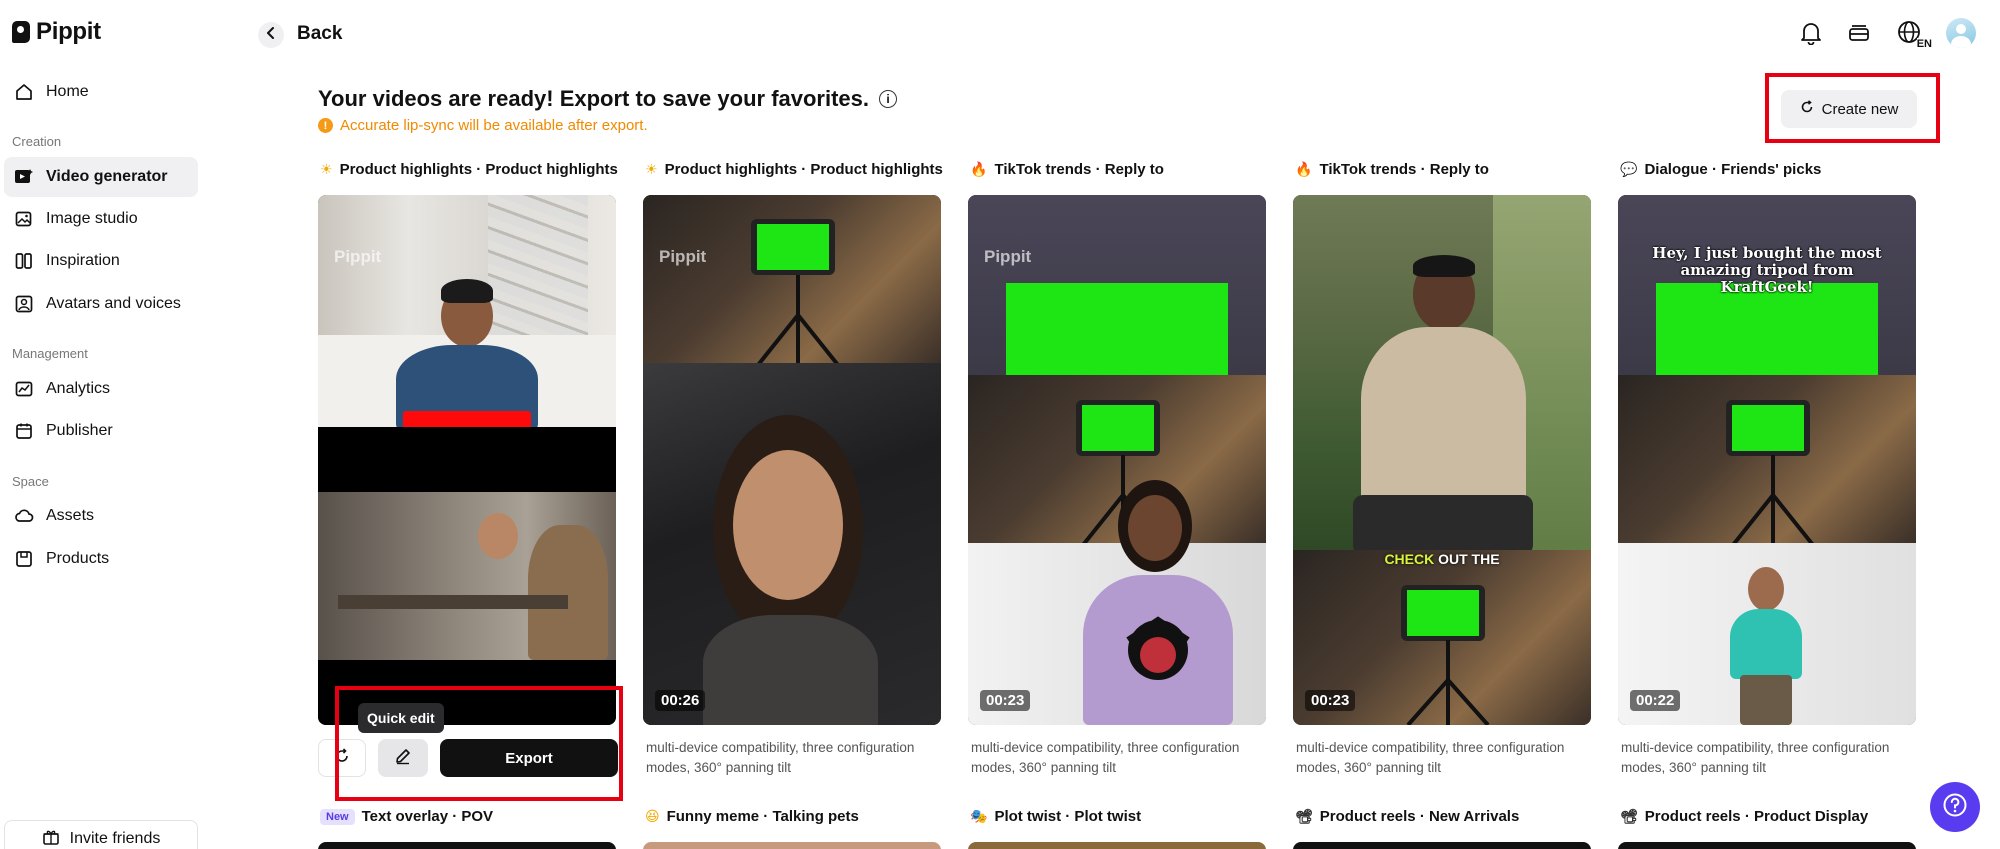 This screenshot has width=2000, height=849. I want to click on inspiration-icon, so click(24, 261).